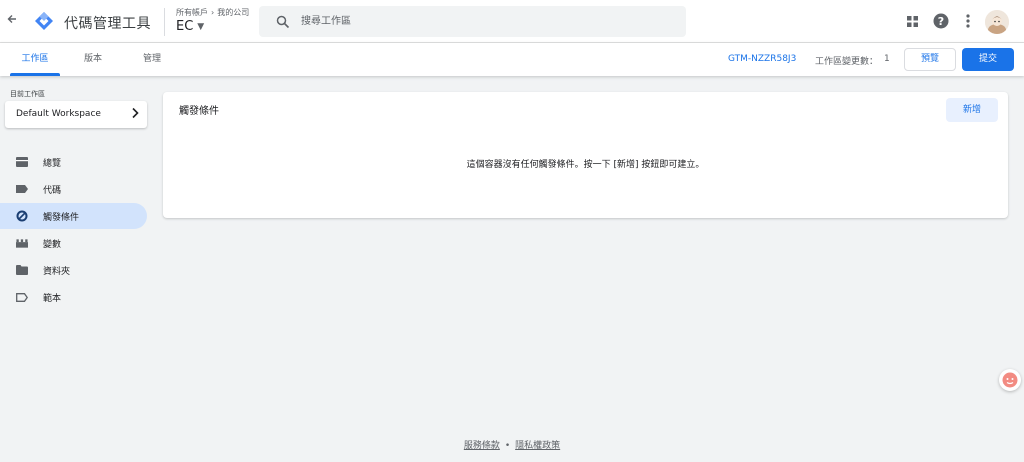 The image size is (1024, 462). What do you see at coordinates (283, 21) in the screenshot?
I see `search-icon` at bounding box center [283, 21].